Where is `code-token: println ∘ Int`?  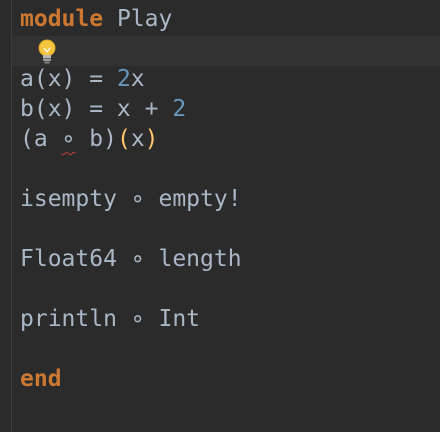 code-token: println ∘ Int is located at coordinates (110, 319).